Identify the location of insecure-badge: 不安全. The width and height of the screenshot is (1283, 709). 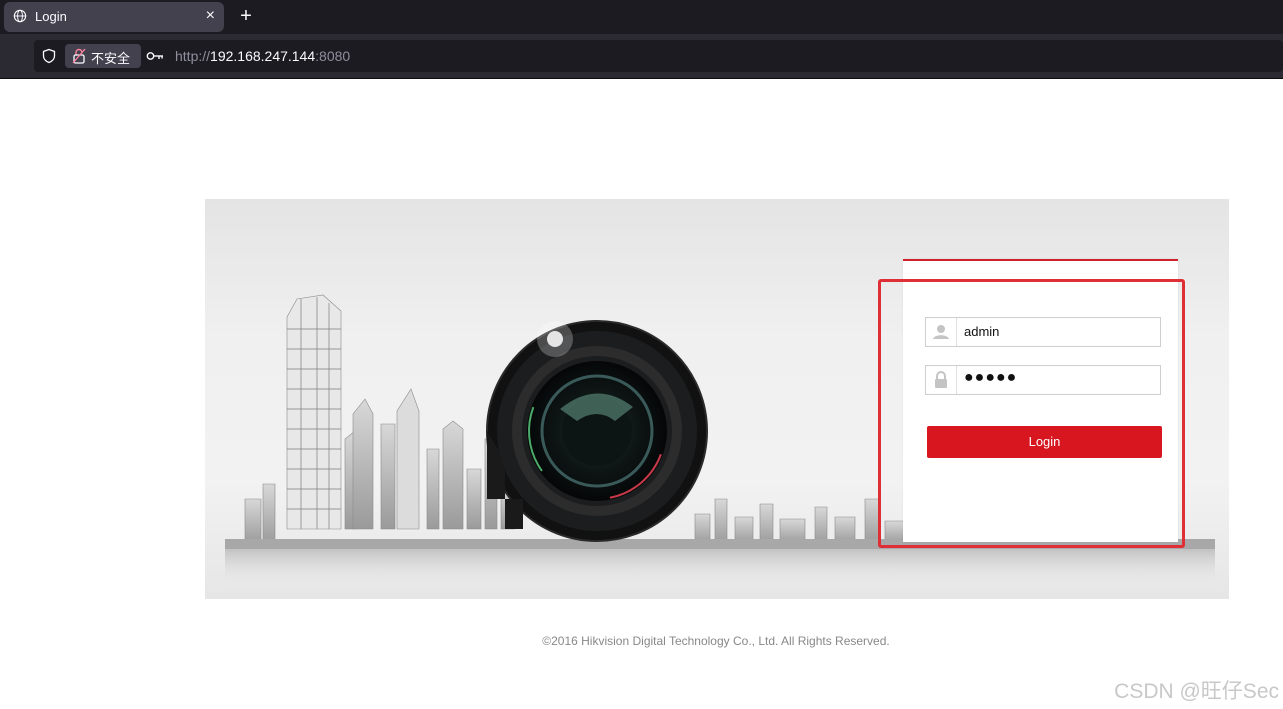
(103, 56).